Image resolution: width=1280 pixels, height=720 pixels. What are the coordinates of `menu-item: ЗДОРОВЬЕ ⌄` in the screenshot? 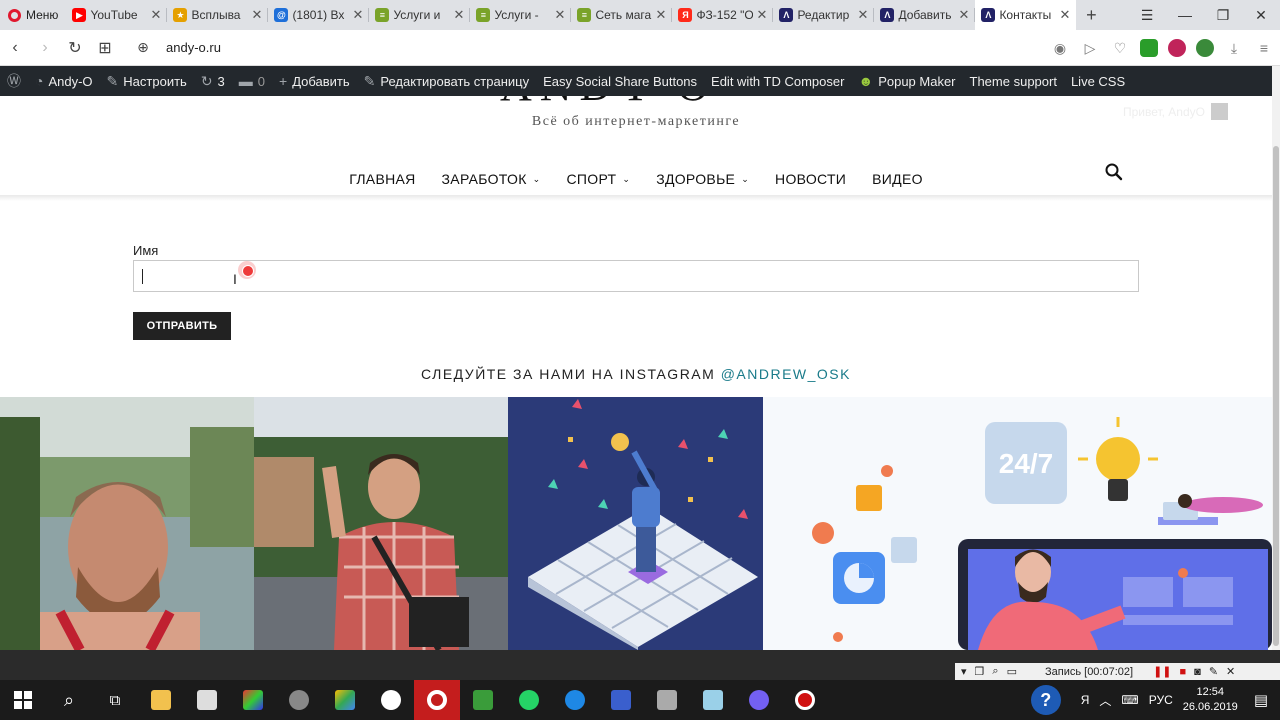 It's located at (702, 179).